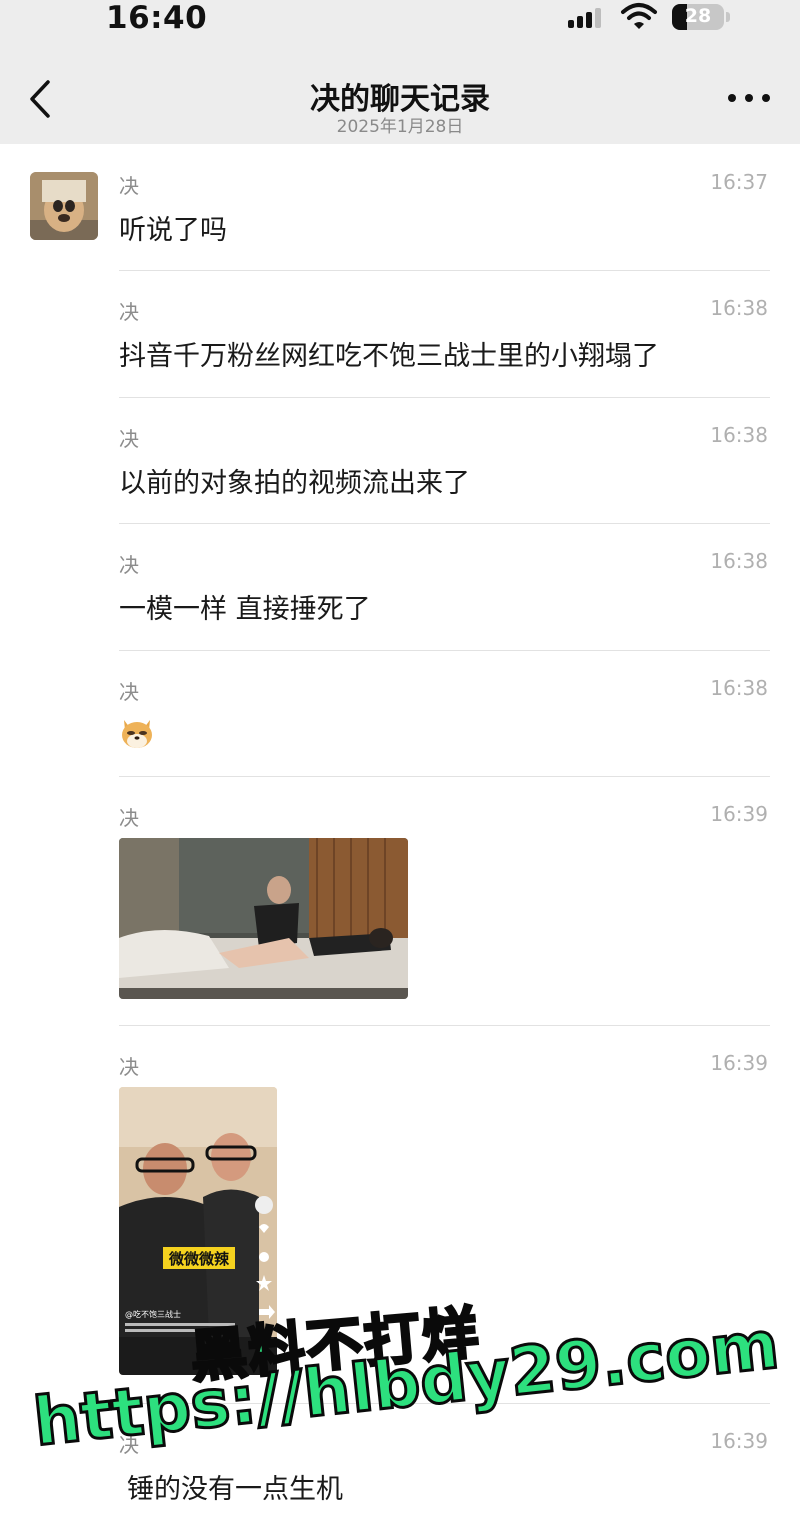 The image size is (800, 1526). Describe the element at coordinates (749, 99) in the screenshot. I see `more-dots-icon` at that location.